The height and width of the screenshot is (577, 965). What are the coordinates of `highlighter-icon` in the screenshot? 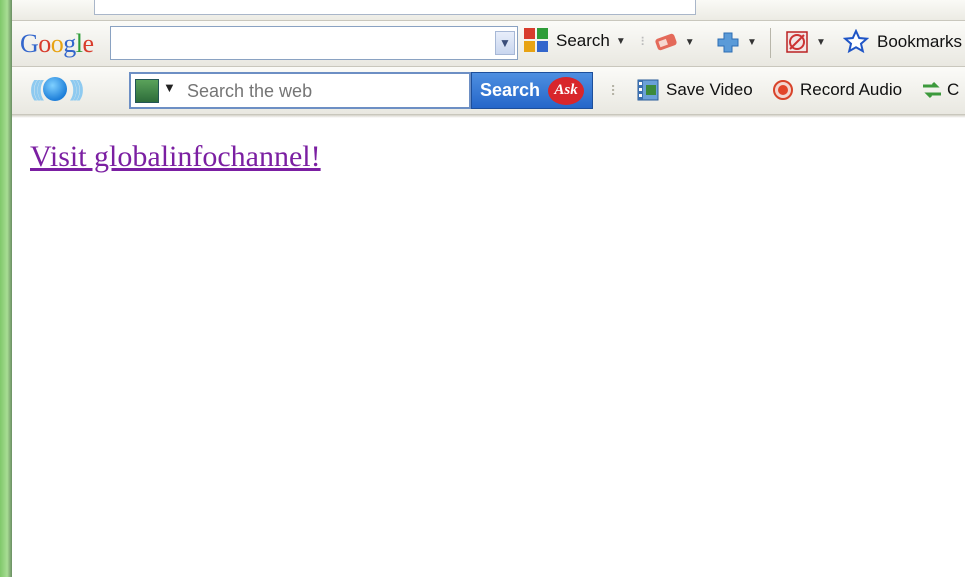 It's located at (666, 42).